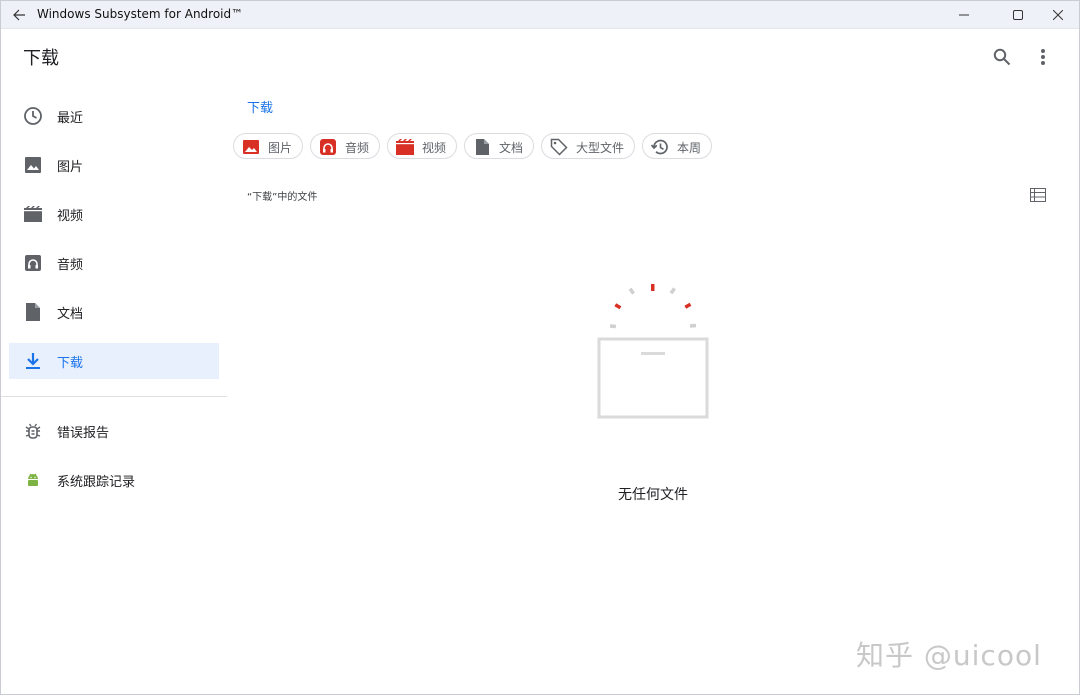 The image size is (1080, 695). What do you see at coordinates (282, 197) in the screenshot?
I see `section-label: “下载”中的文件` at bounding box center [282, 197].